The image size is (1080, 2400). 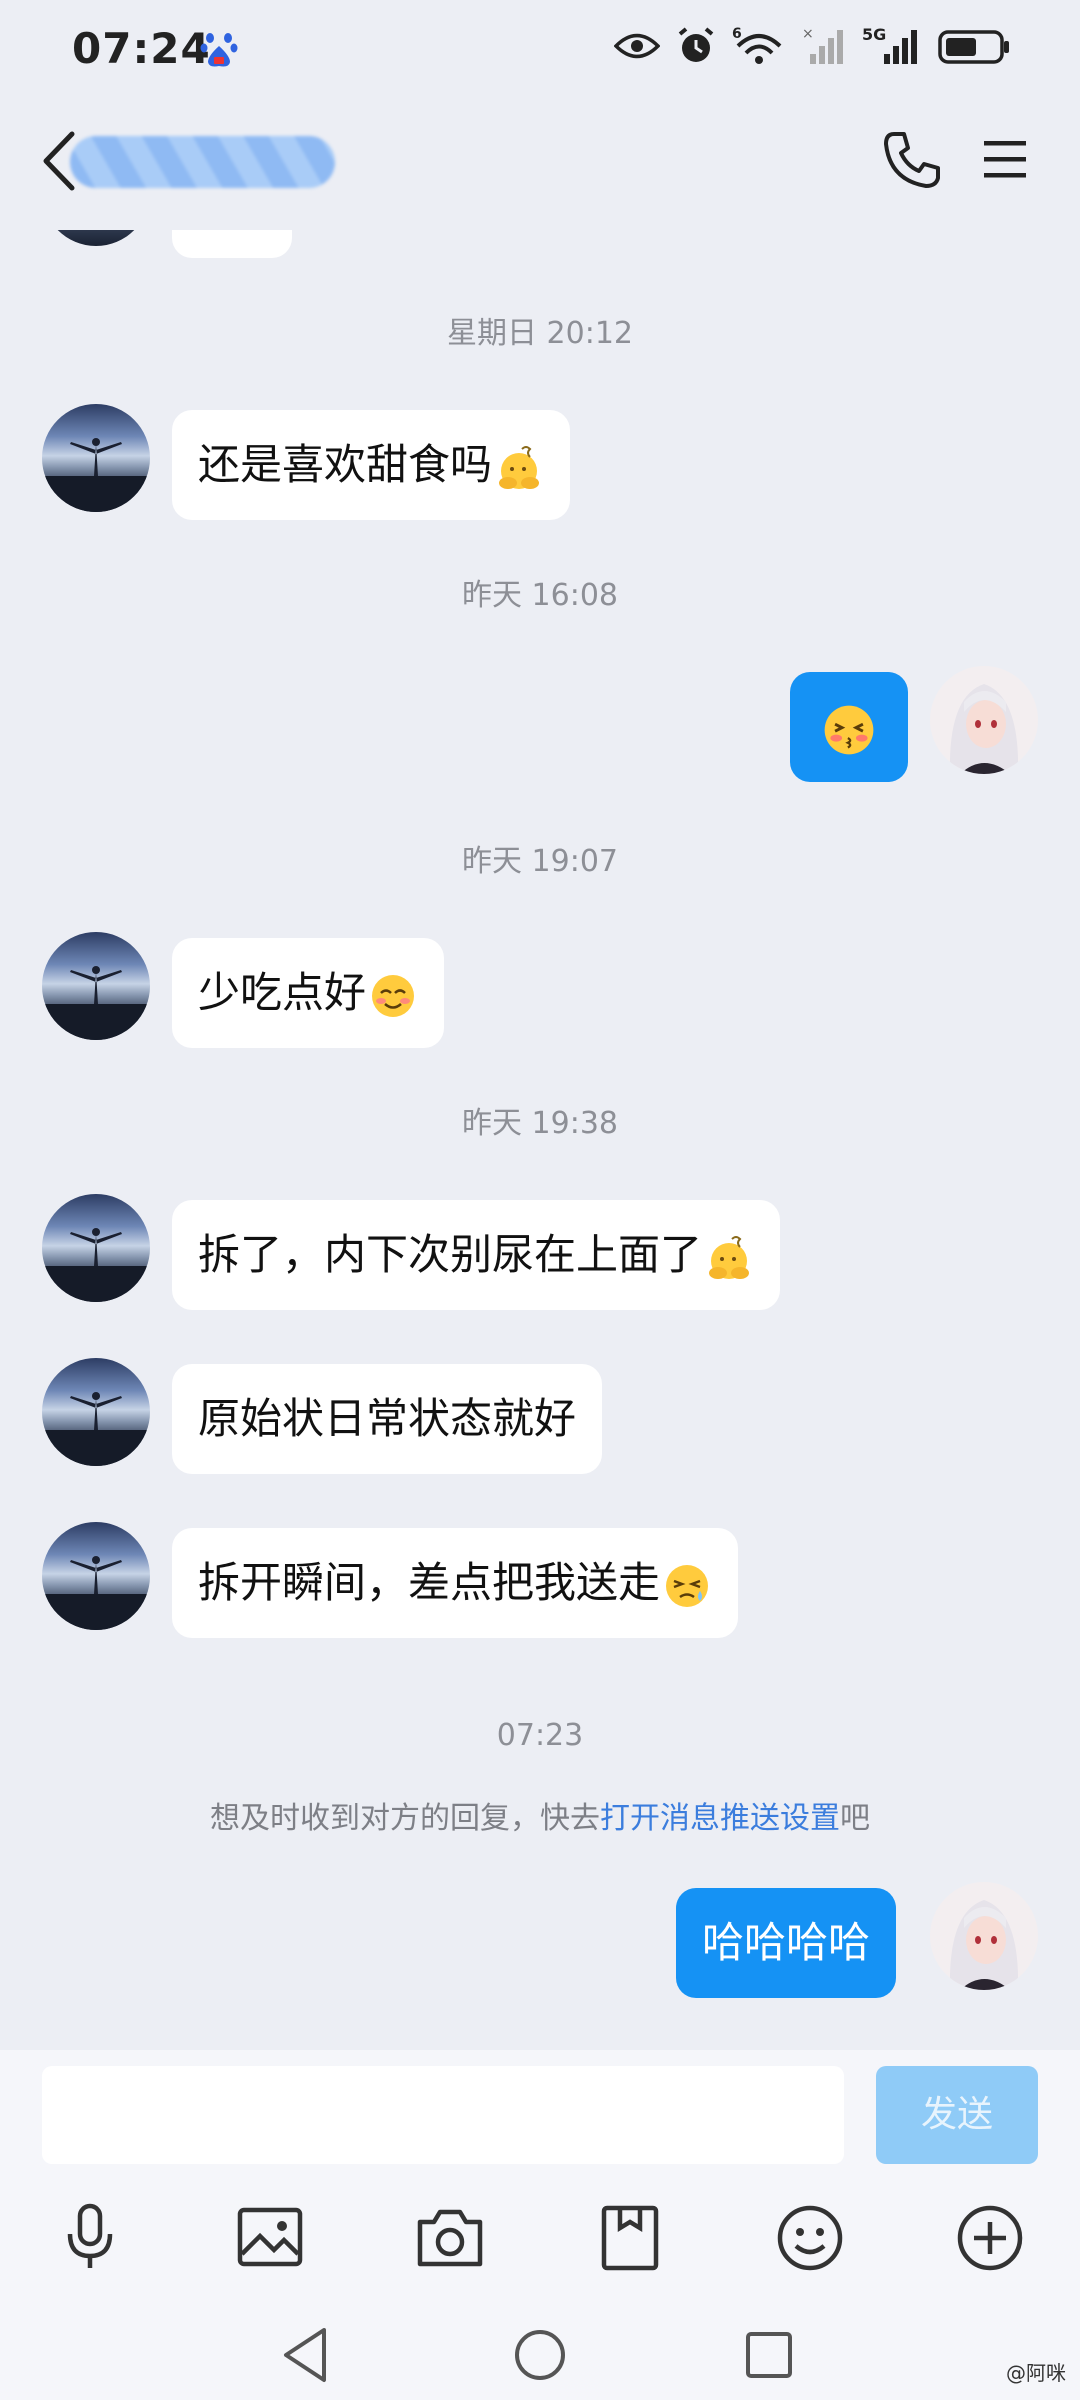 What do you see at coordinates (912, 160) in the screenshot?
I see `phone-icon` at bounding box center [912, 160].